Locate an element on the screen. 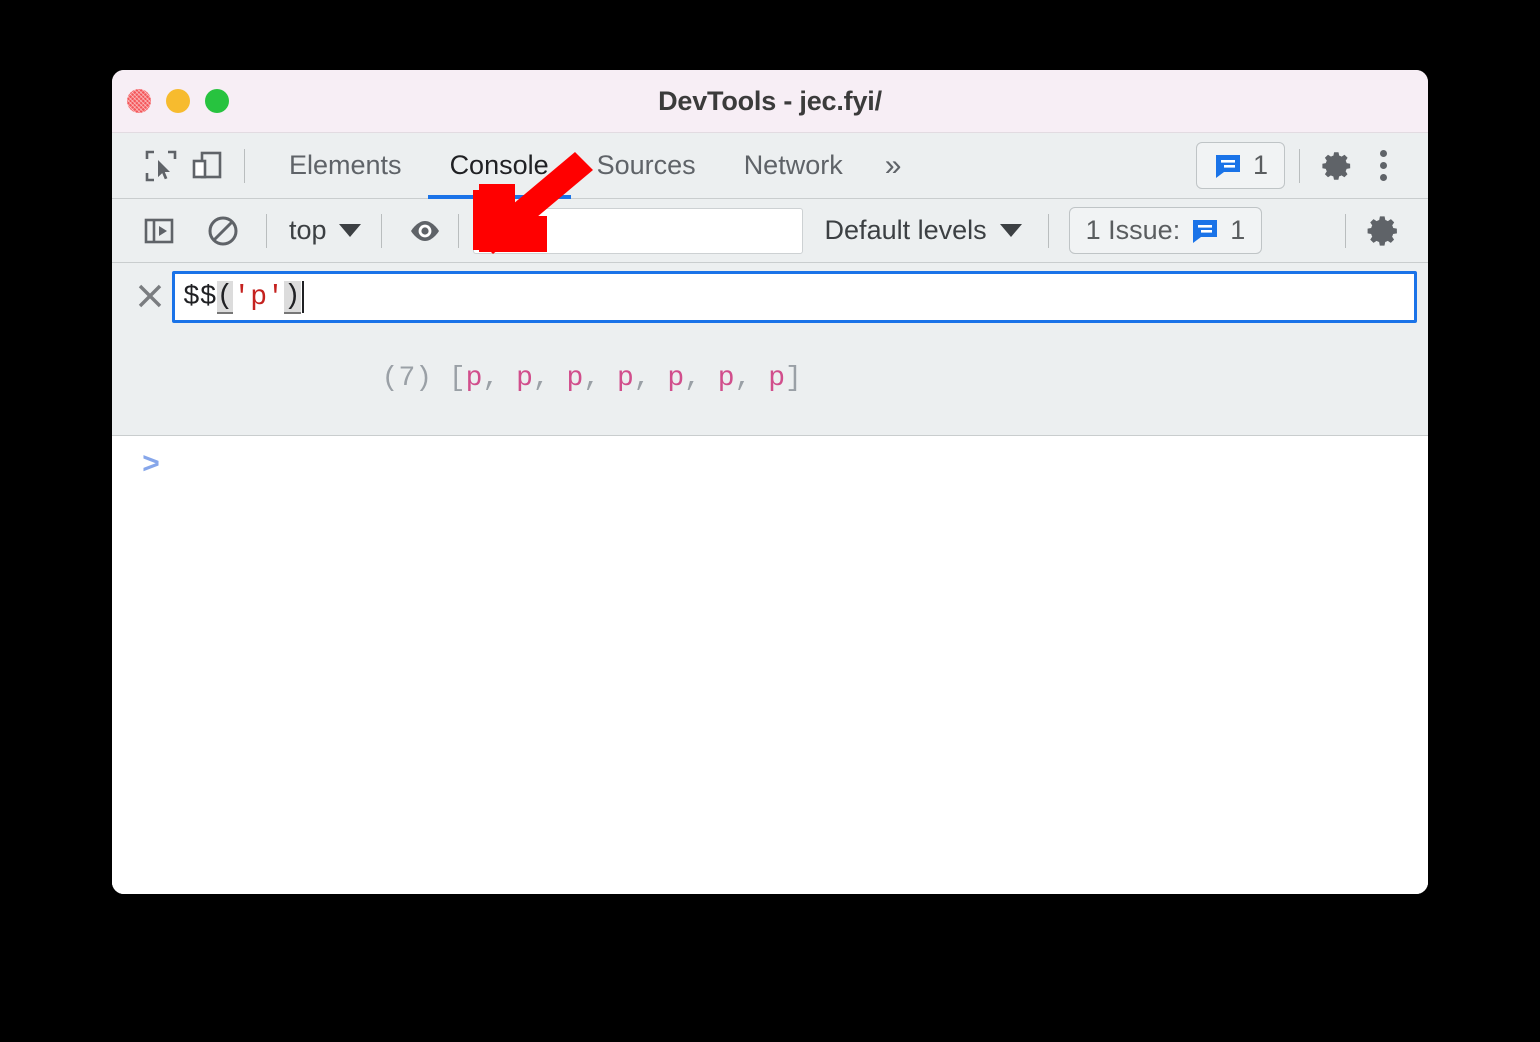  tabbar-actions: 1 is located at coordinates (1311, 165).